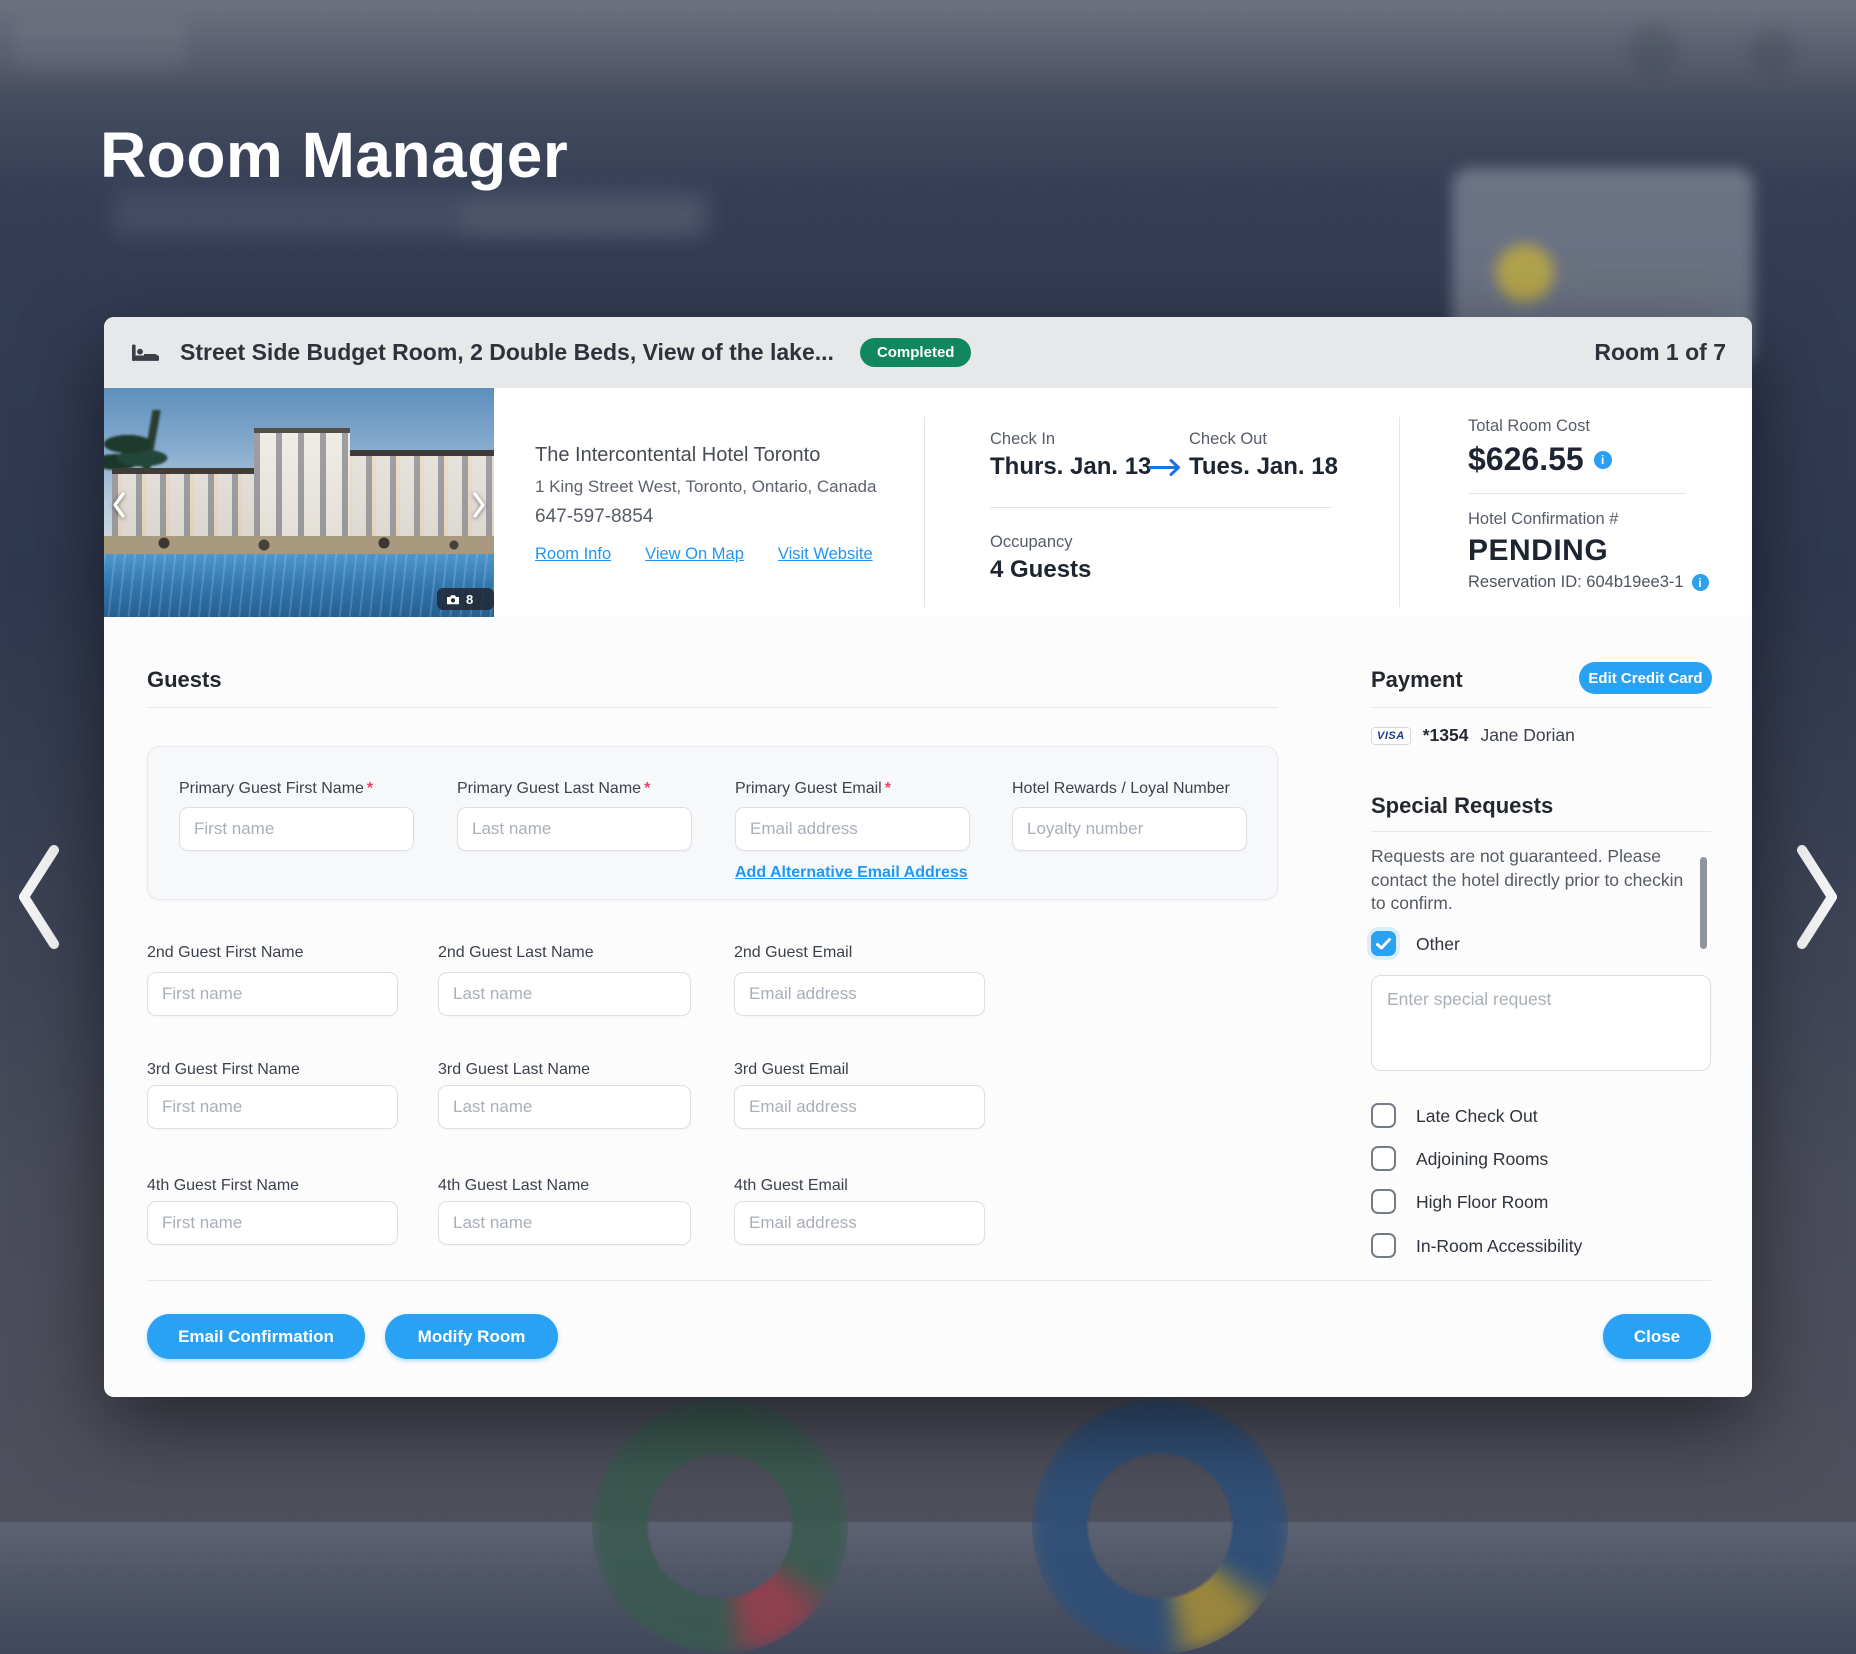  What do you see at coordinates (1529, 426) in the screenshot?
I see `total-room-cost-label: Total Room Cost` at bounding box center [1529, 426].